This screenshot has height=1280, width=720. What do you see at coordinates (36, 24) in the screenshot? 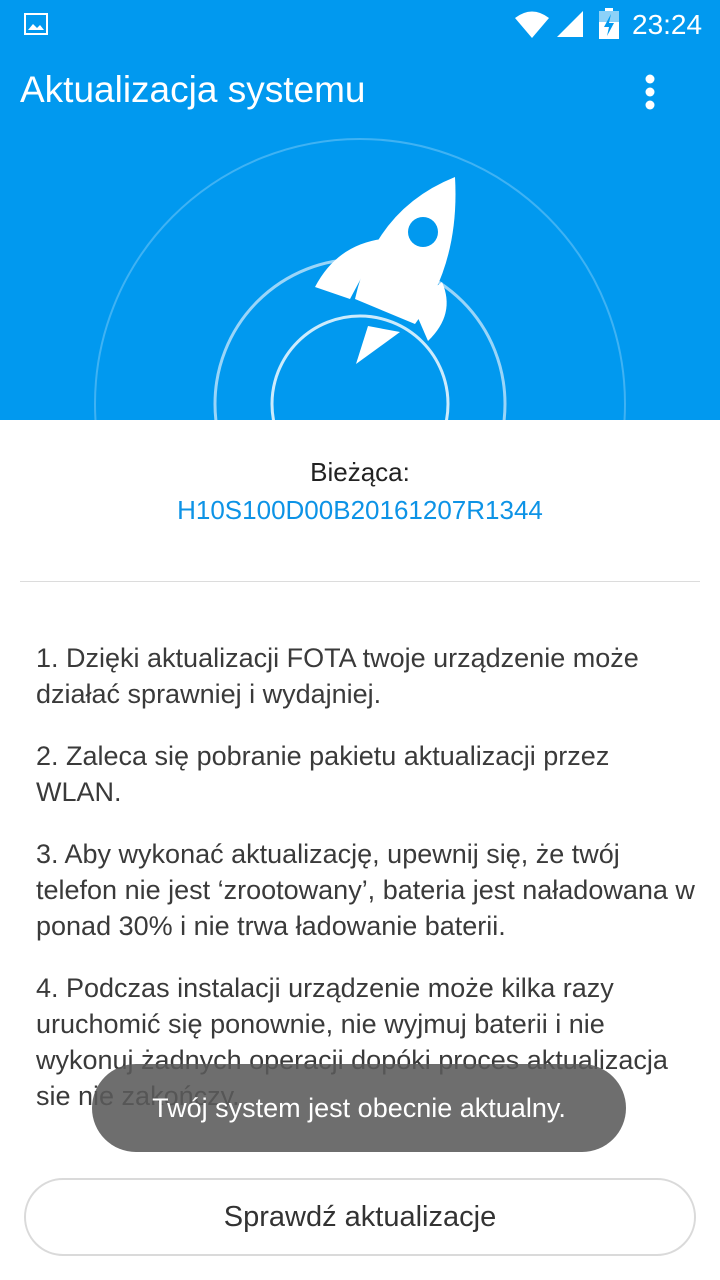
I see `image-notification-icon` at bounding box center [36, 24].